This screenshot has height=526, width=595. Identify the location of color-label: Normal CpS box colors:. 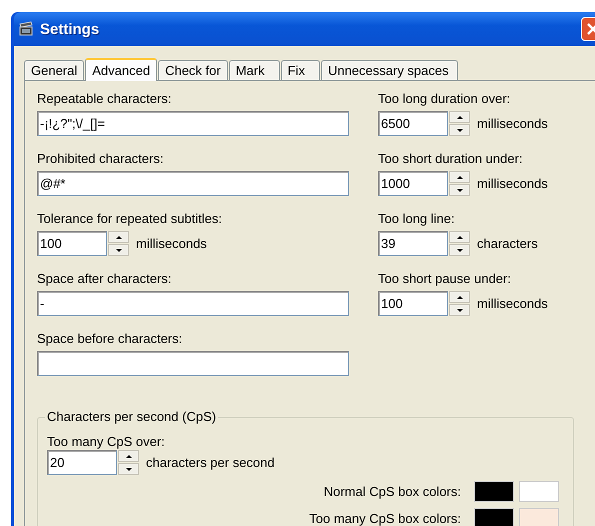
(392, 491).